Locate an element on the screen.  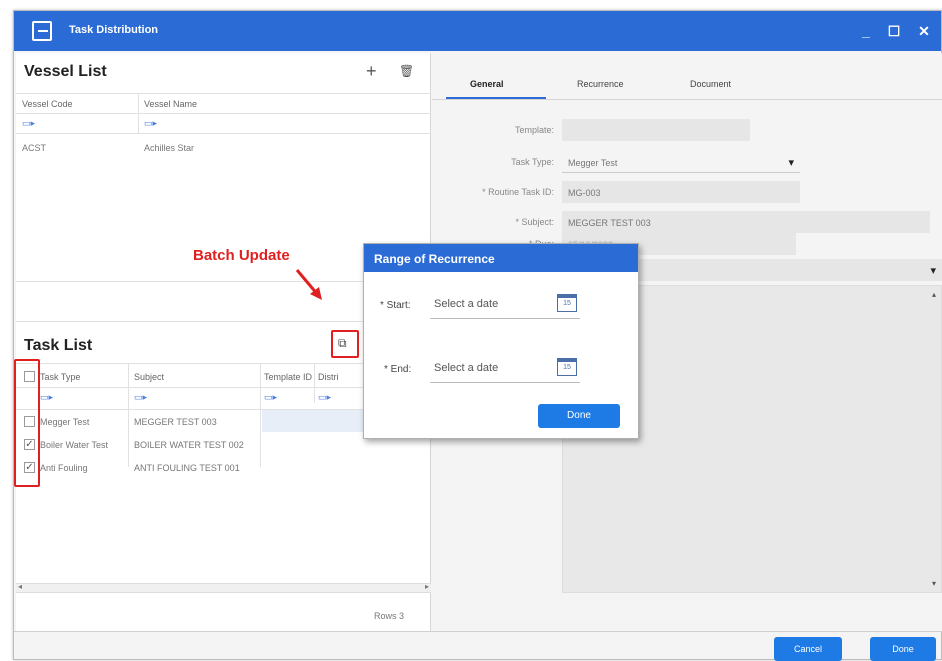
task-list-title: Task List is located at coordinates (58, 345).